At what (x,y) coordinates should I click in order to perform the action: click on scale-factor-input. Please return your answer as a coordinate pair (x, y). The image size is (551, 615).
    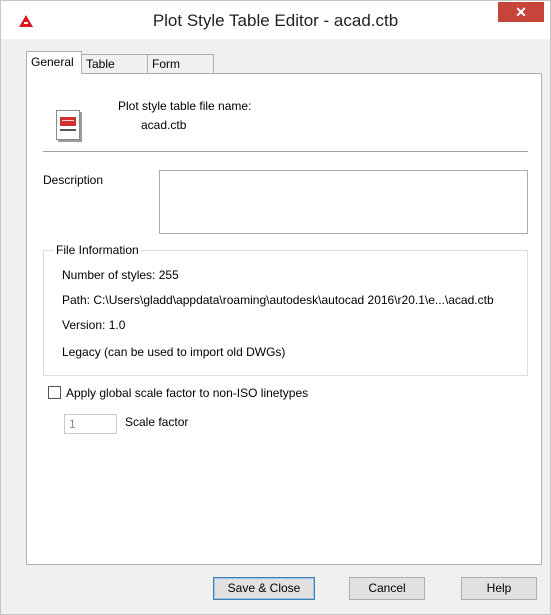
    Looking at the image, I should click on (90, 424).